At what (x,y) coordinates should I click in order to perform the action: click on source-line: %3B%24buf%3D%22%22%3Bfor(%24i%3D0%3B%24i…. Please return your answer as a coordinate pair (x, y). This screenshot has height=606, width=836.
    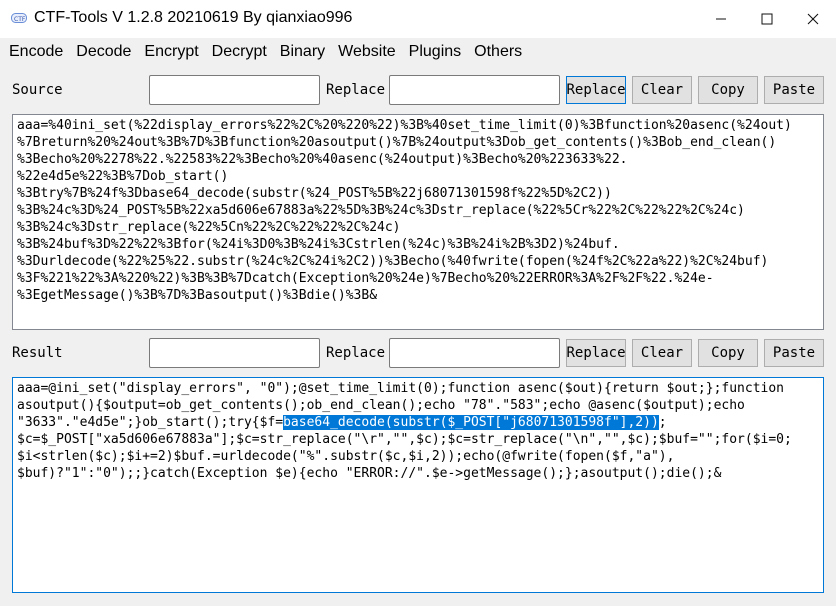
    Looking at the image, I should click on (318, 244).